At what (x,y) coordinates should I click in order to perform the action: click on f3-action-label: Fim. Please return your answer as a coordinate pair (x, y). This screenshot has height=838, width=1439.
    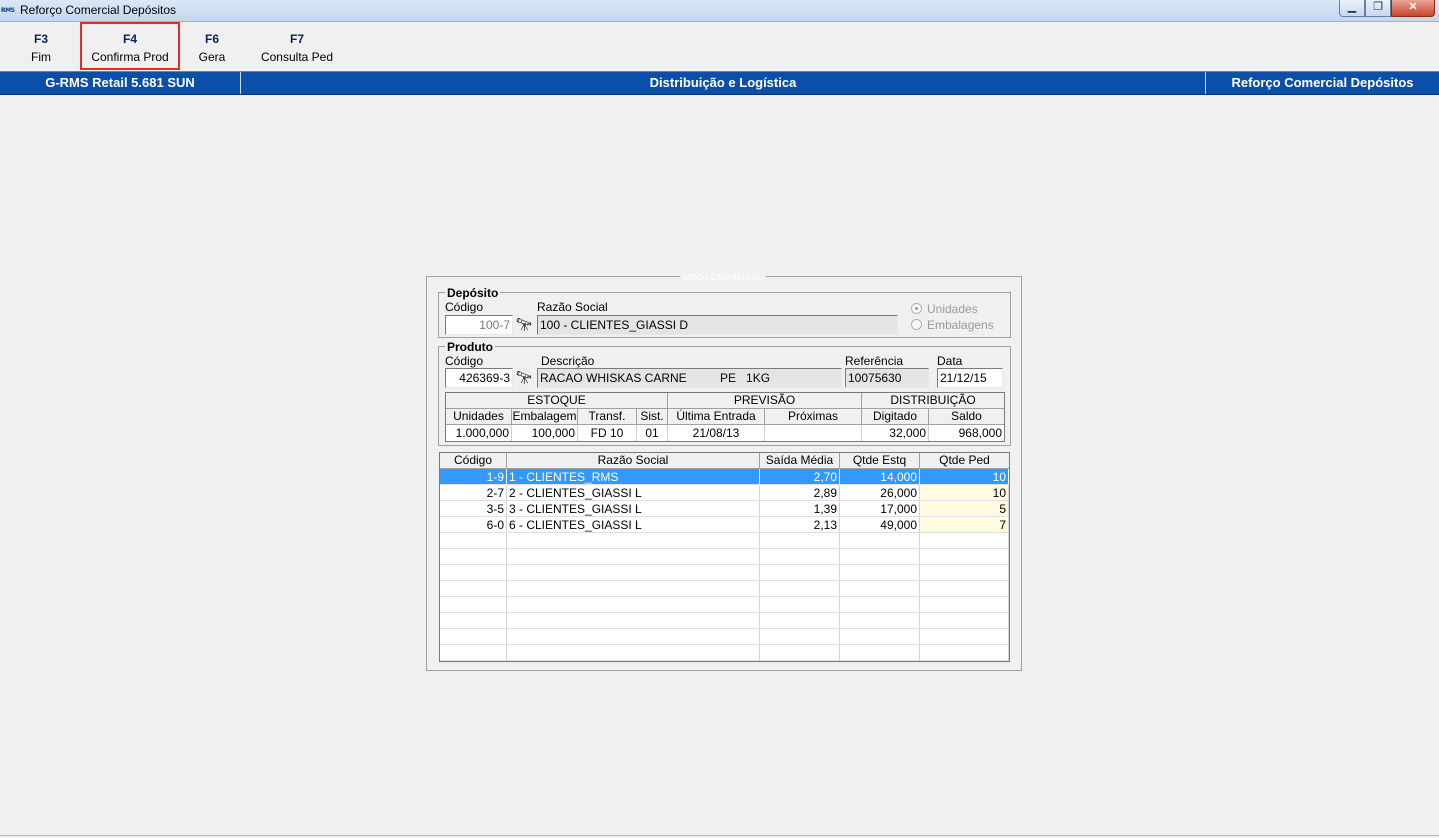
    Looking at the image, I should click on (41, 57).